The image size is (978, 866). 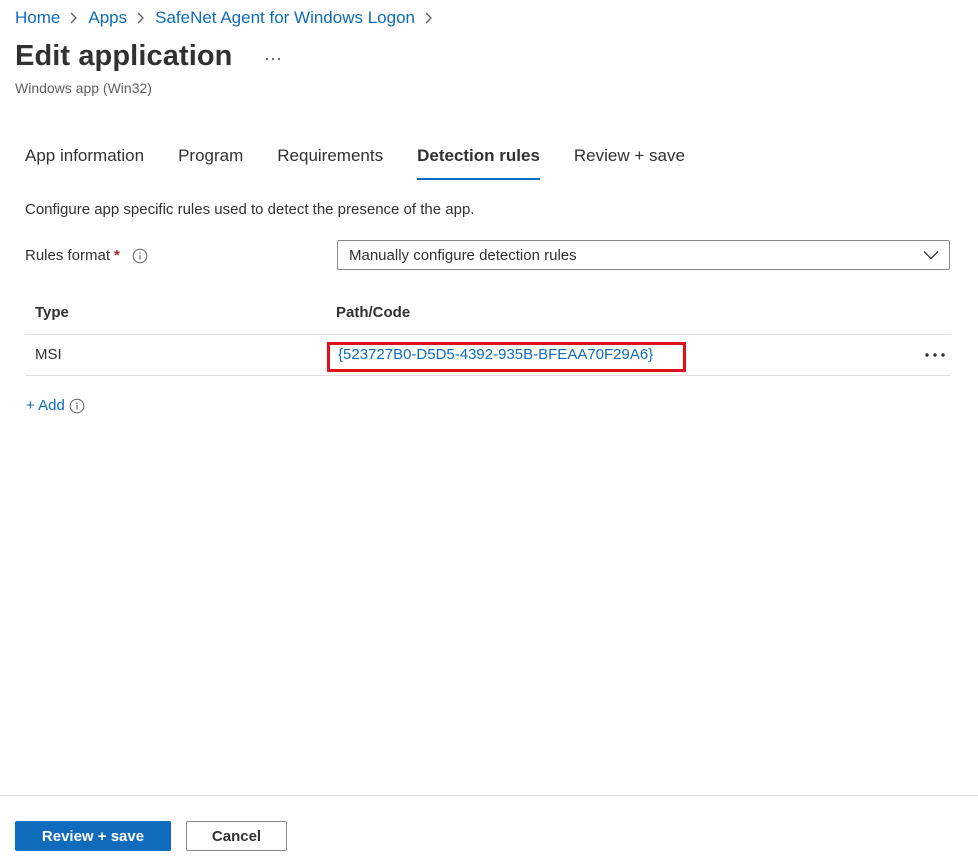 I want to click on footer-divider, so click(x=489, y=795).